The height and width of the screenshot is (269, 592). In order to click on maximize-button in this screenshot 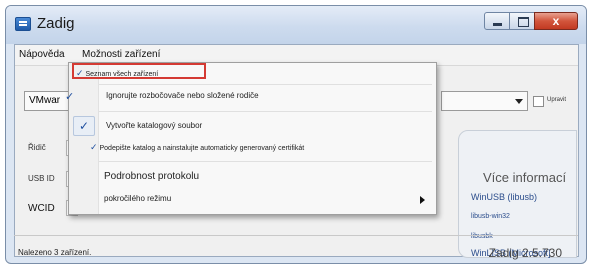, I will do `click(522, 21)`.